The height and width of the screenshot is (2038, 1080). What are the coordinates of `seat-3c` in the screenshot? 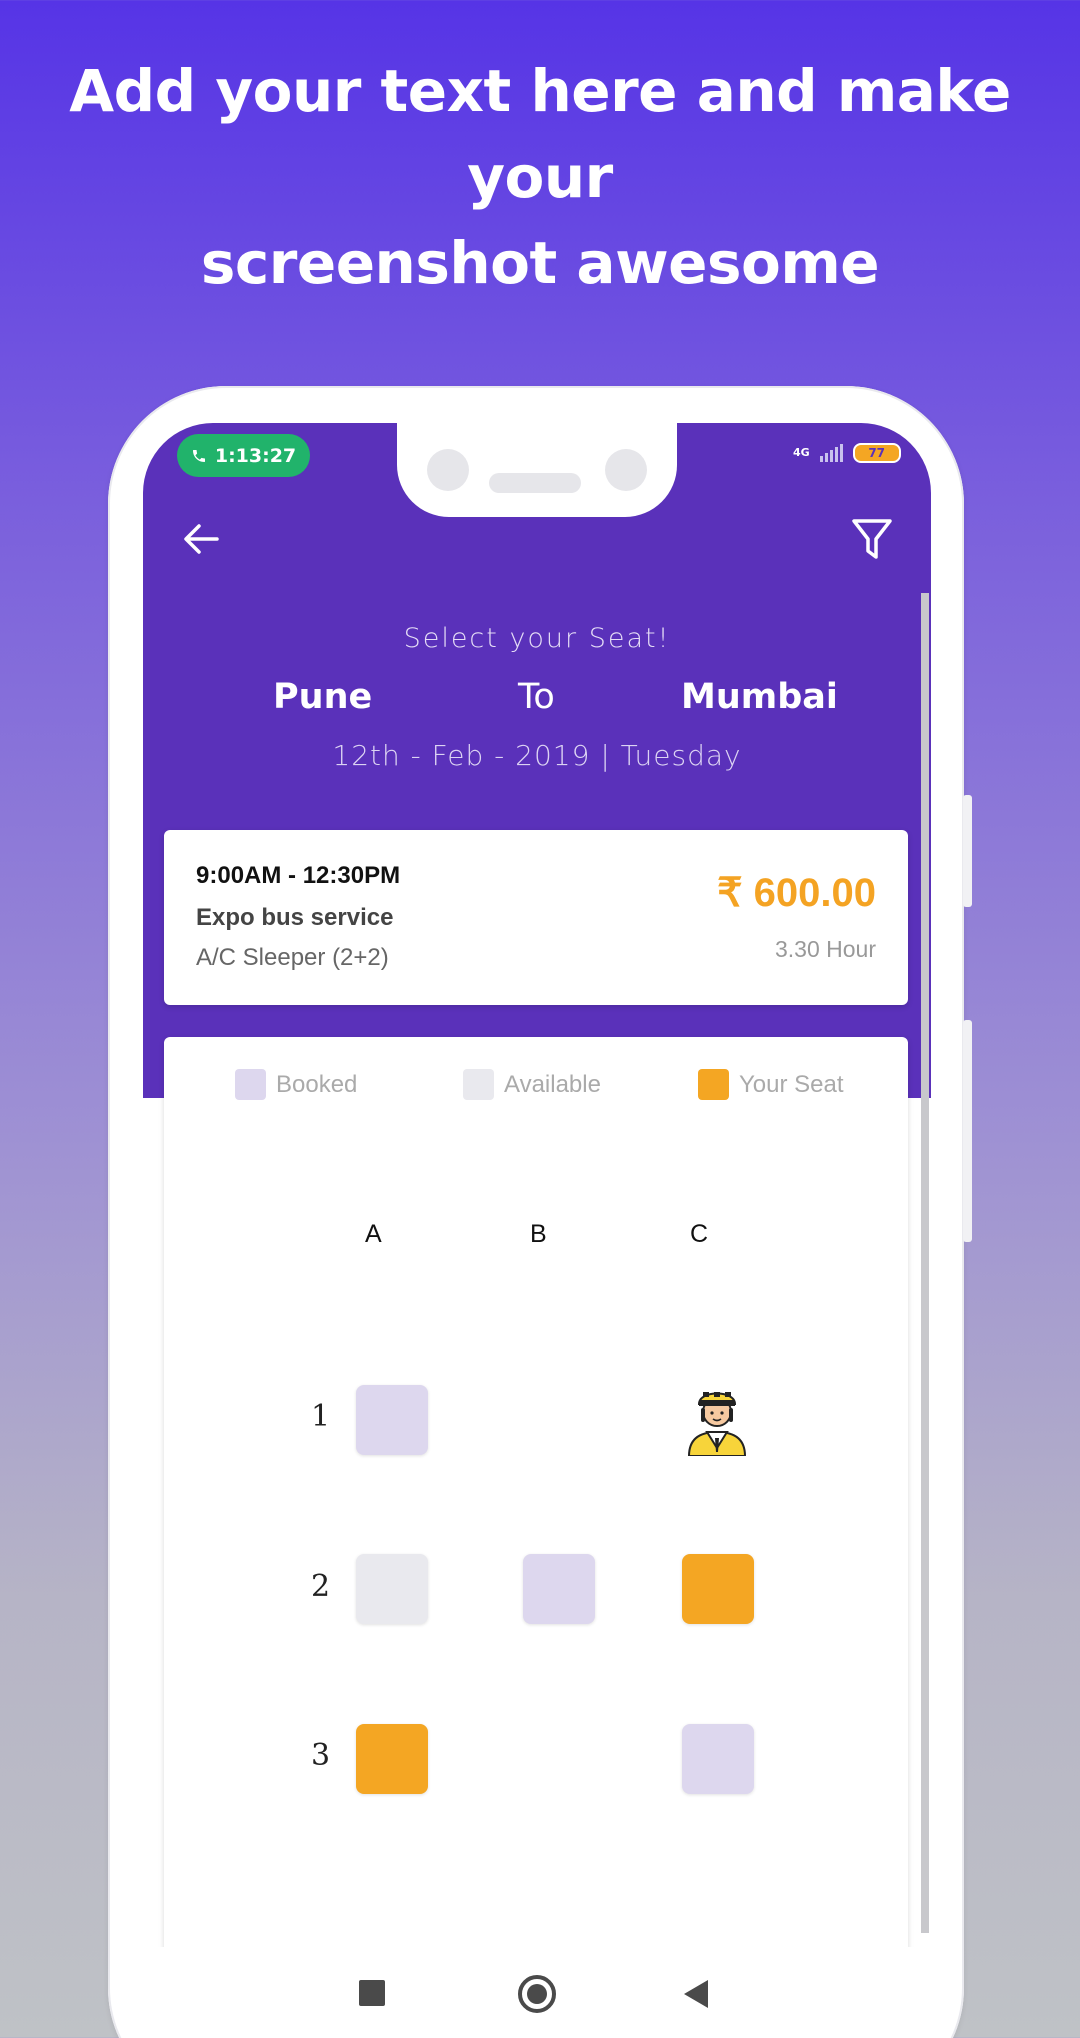 It's located at (718, 1759).